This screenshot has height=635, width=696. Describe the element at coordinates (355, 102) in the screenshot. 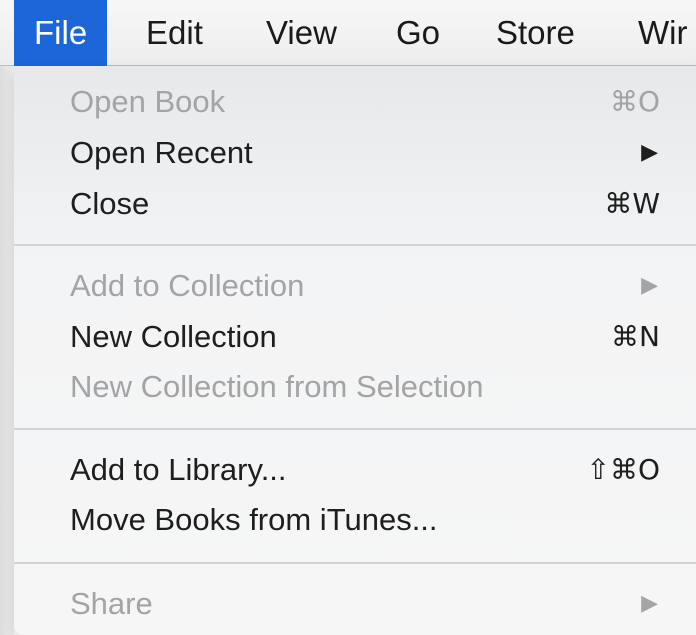

I see `menu-item-open-book: Open Book ⌘O` at that location.